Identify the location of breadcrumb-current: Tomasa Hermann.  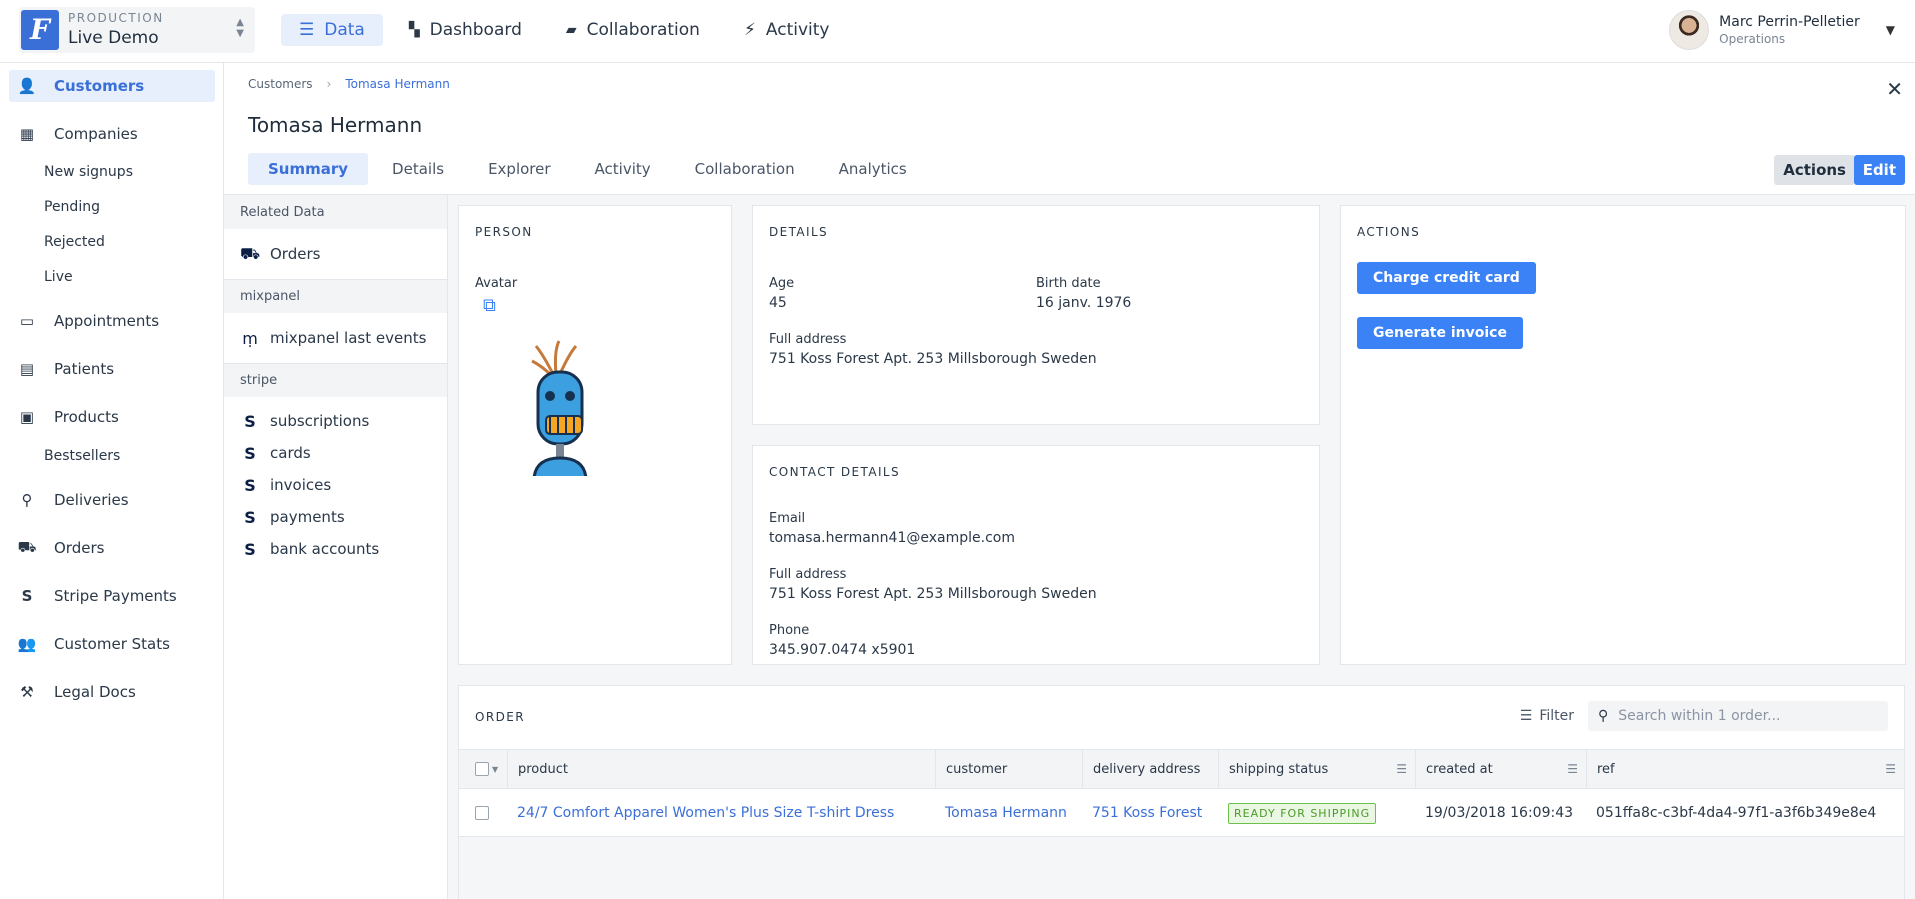
(397, 84).